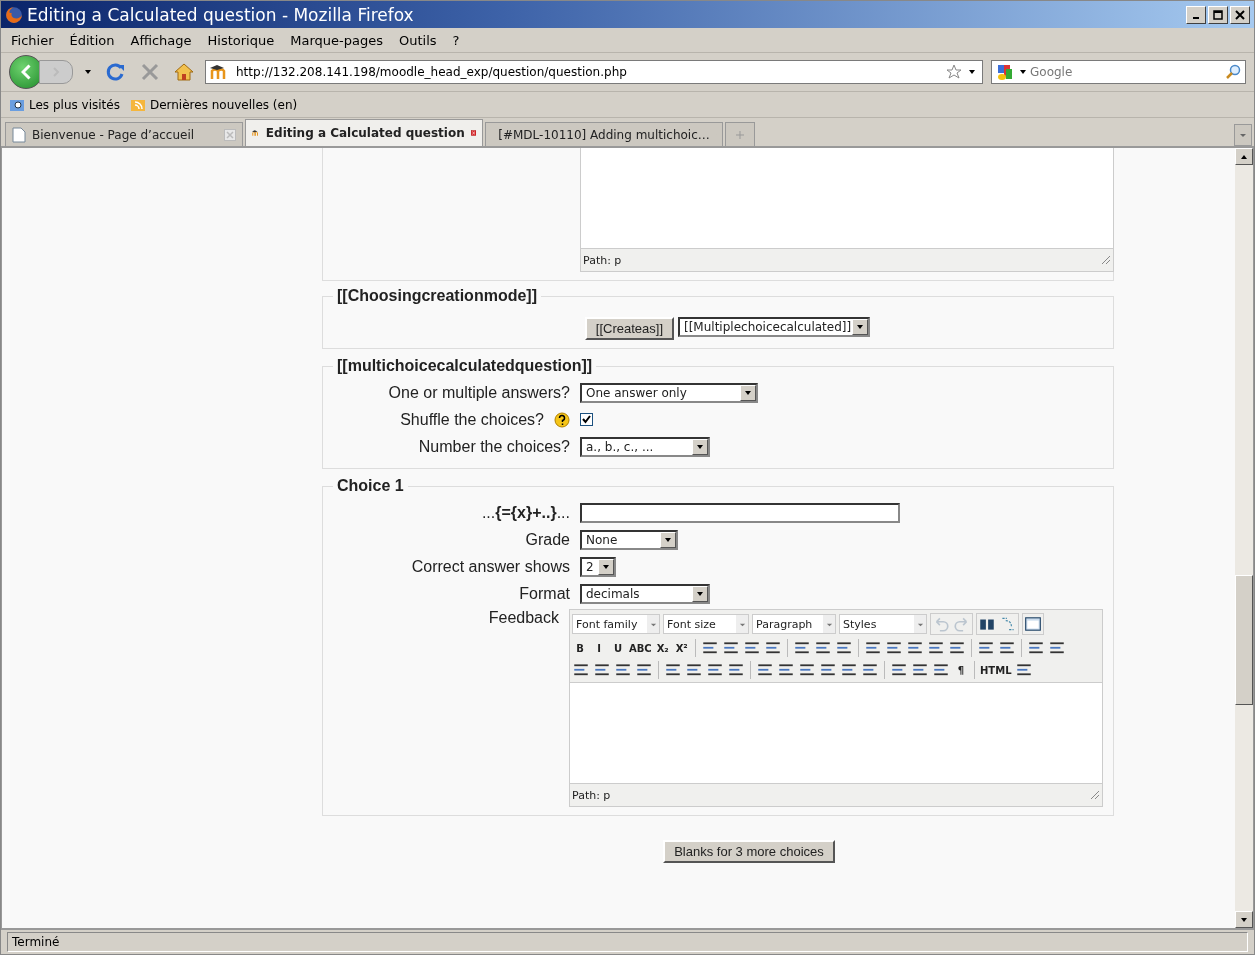 This screenshot has width=1255, height=955. Describe the element at coordinates (961, 670) in the screenshot. I see `editor-toolbar-button: ¶` at that location.